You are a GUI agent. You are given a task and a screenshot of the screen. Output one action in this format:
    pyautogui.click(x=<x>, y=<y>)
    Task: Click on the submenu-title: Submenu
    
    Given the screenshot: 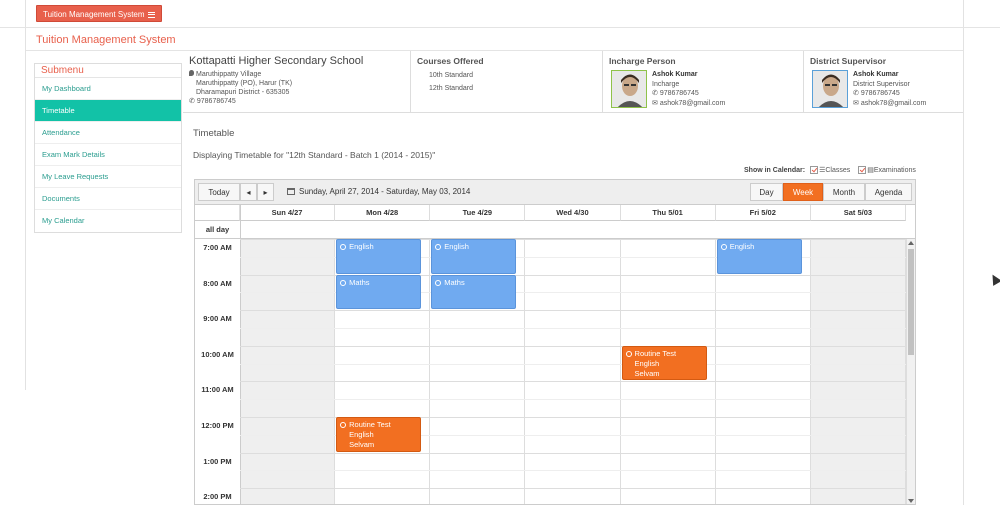 What is the action you would take?
    pyautogui.click(x=108, y=71)
    